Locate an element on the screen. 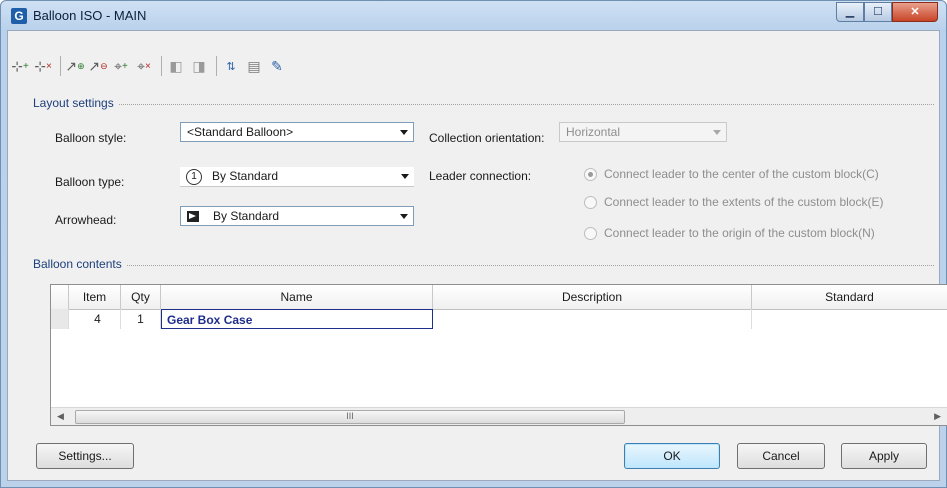 The width and height of the screenshot is (947, 488). add-balloon-icon: ⊹ + is located at coordinates (20, 66).